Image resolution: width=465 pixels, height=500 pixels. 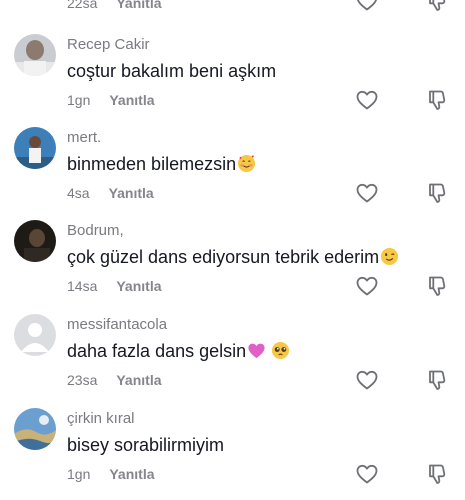 I want to click on comment-meta: 4sa Yanıtla, so click(x=110, y=193).